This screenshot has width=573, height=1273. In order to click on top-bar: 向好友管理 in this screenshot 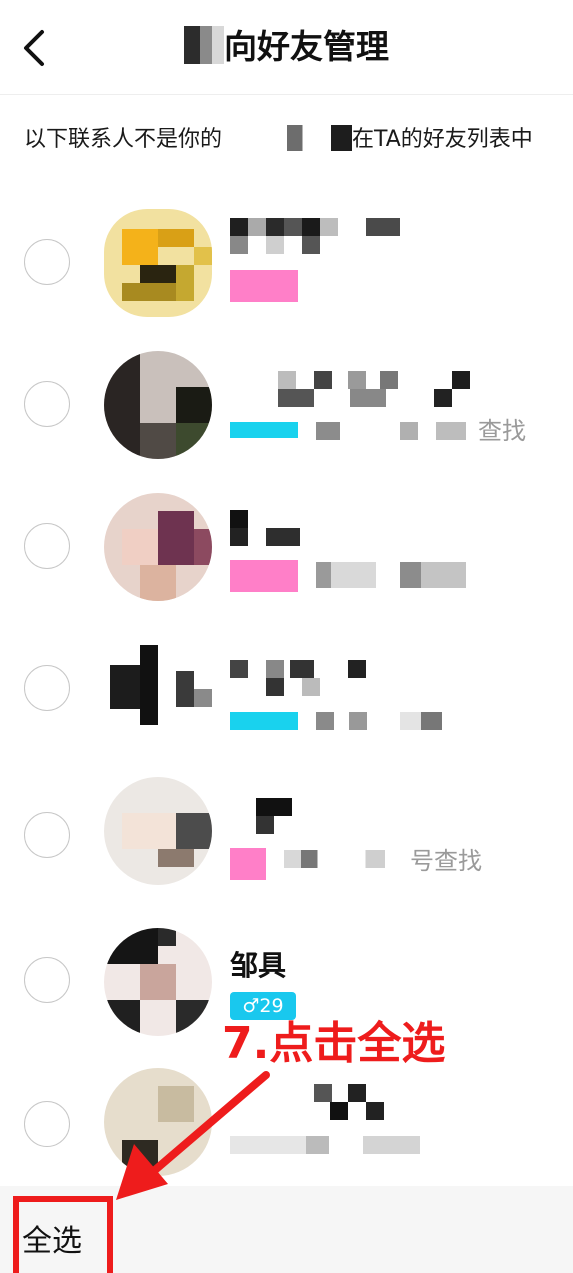, I will do `click(286, 47)`.